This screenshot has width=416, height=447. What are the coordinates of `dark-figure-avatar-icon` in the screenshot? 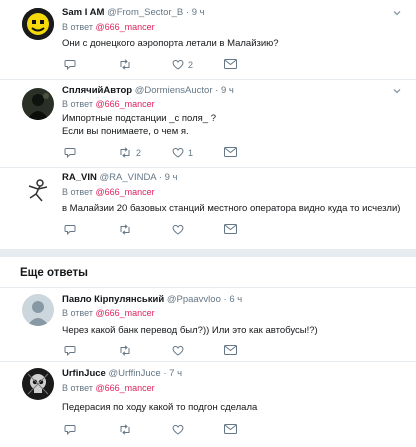 It's located at (38, 104).